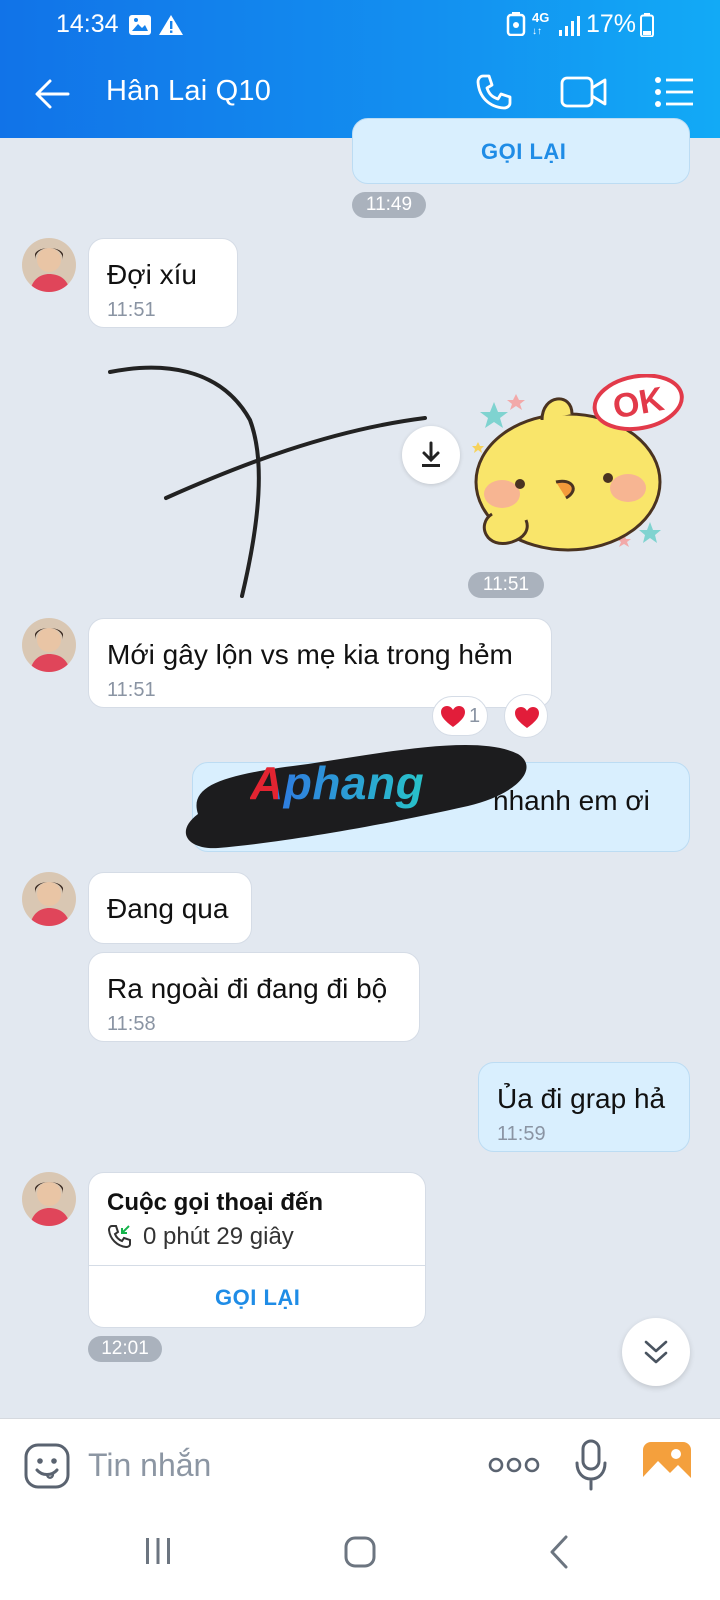  Describe the element at coordinates (47, 1468) in the screenshot. I see `emoji-icon` at that location.